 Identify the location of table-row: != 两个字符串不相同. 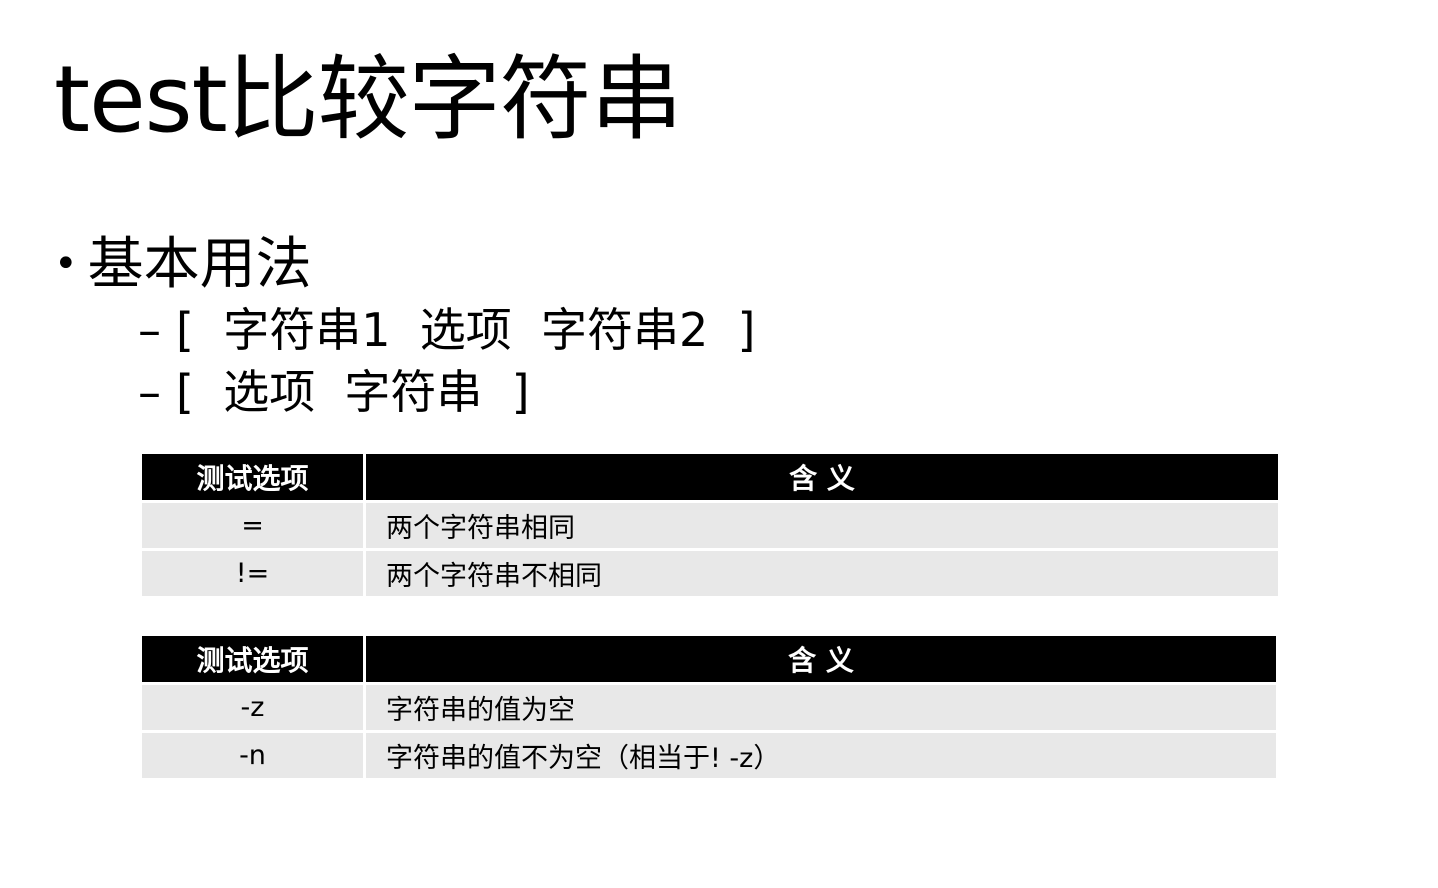
(710, 572).